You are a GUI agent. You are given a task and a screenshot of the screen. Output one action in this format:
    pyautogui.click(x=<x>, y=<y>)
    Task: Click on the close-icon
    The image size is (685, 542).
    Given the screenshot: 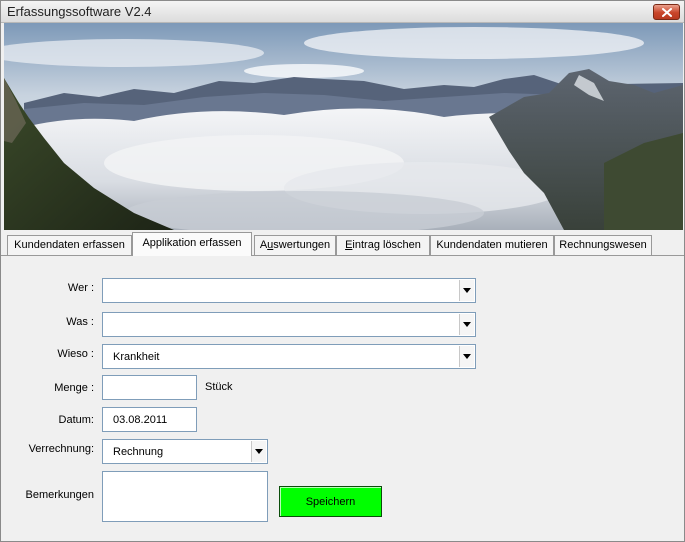 What is the action you would take?
    pyautogui.click(x=666, y=12)
    